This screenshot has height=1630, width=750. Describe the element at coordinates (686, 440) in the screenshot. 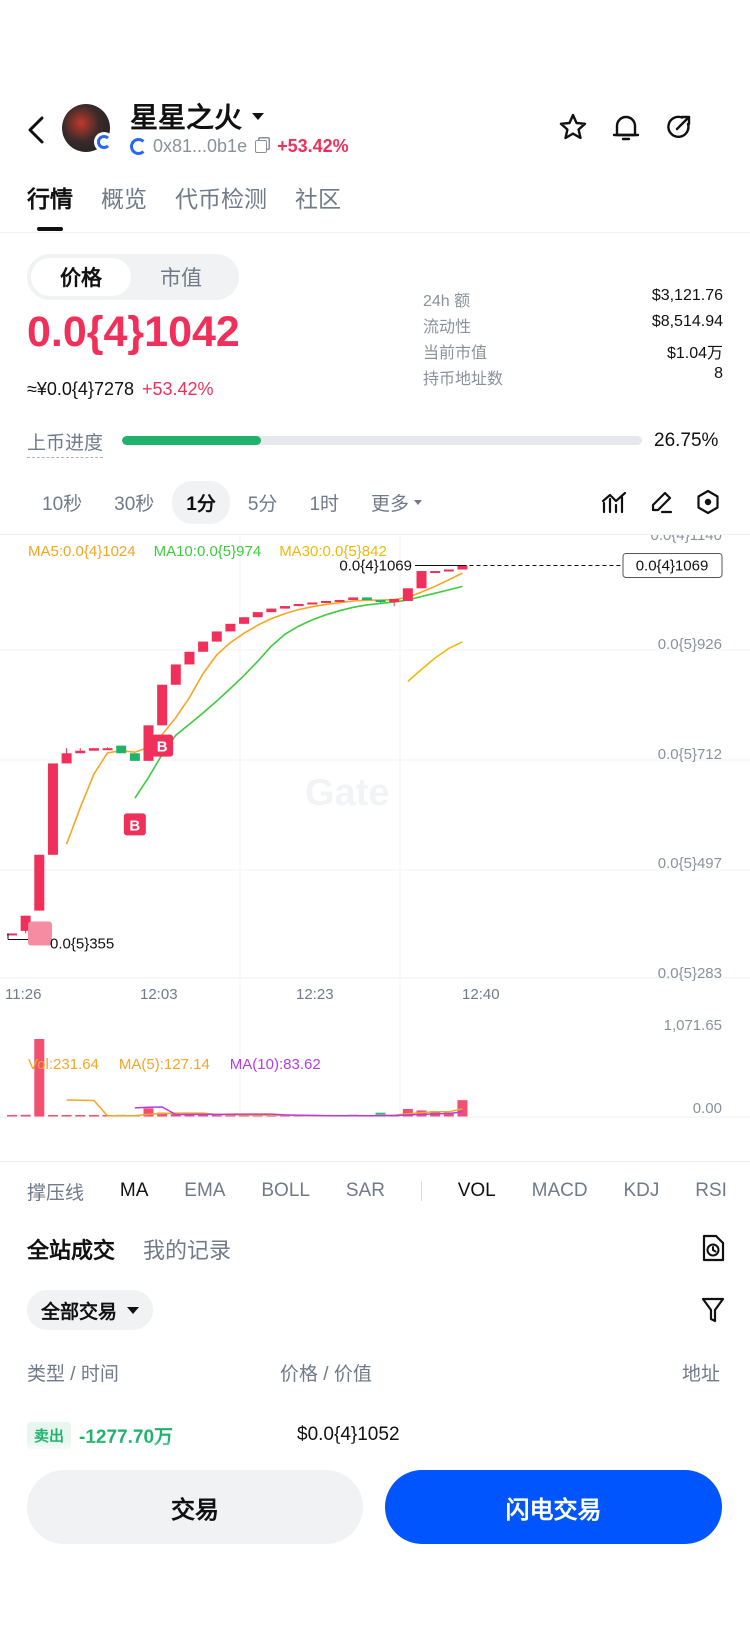

I see `progress-value: 26.75%` at that location.